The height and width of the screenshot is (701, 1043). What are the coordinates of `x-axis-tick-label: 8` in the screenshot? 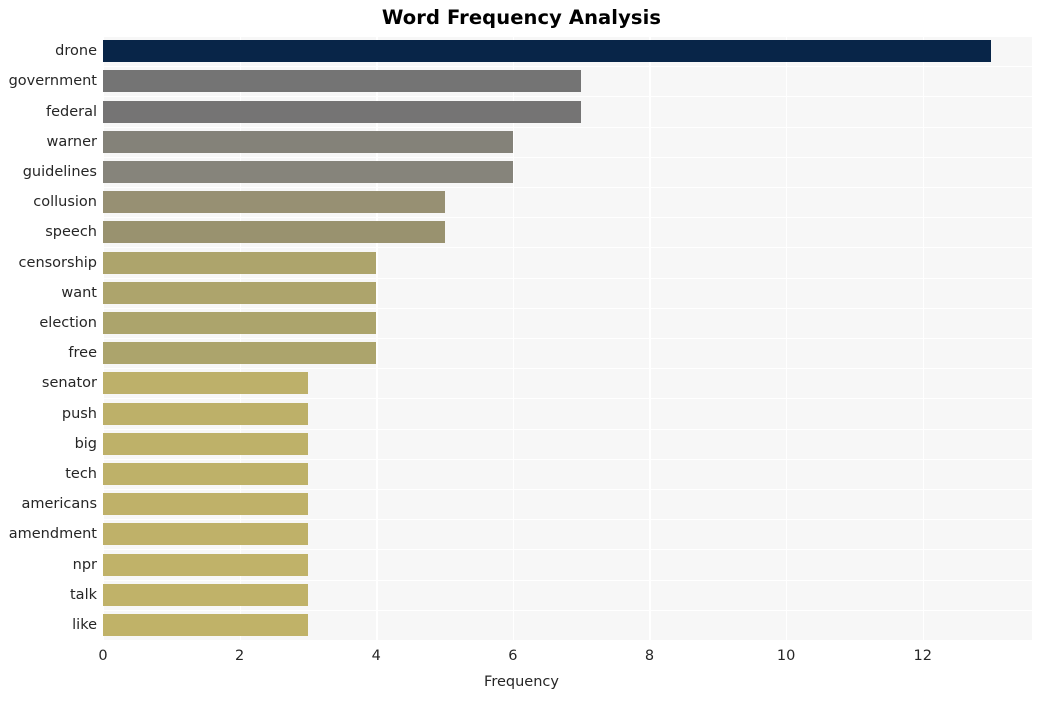 It's located at (649, 656).